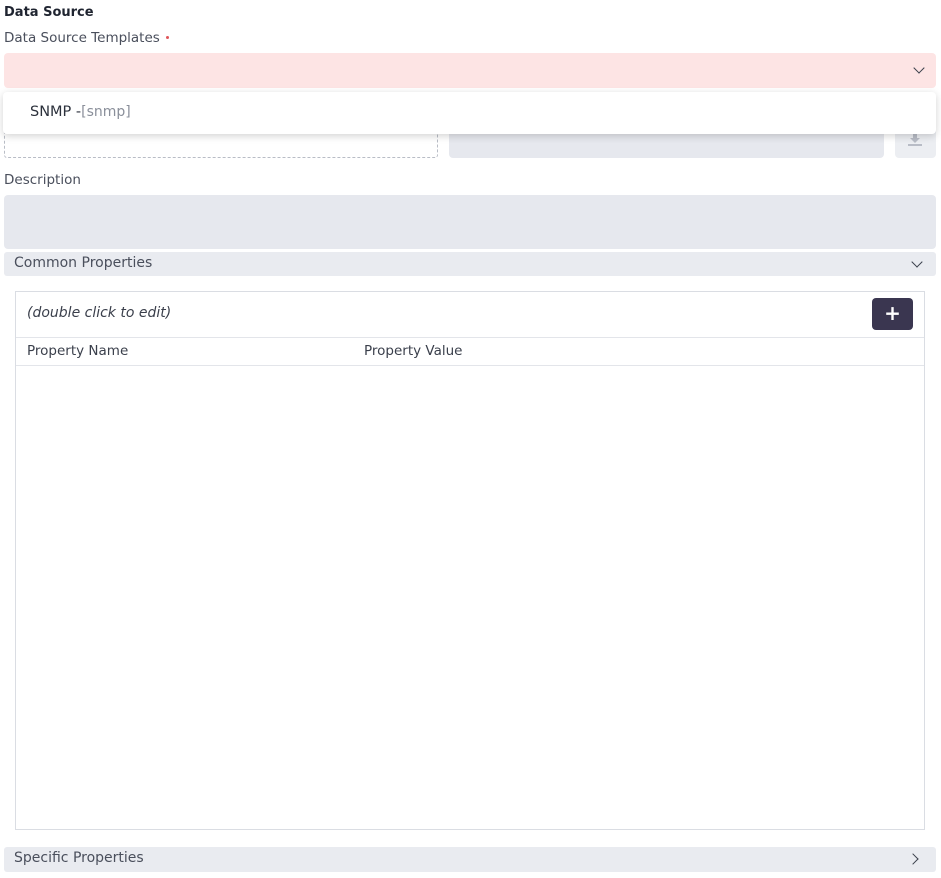 The height and width of the screenshot is (878, 941). I want to click on dropdown-option-snmp: SNMP -[snmp], so click(469, 113).